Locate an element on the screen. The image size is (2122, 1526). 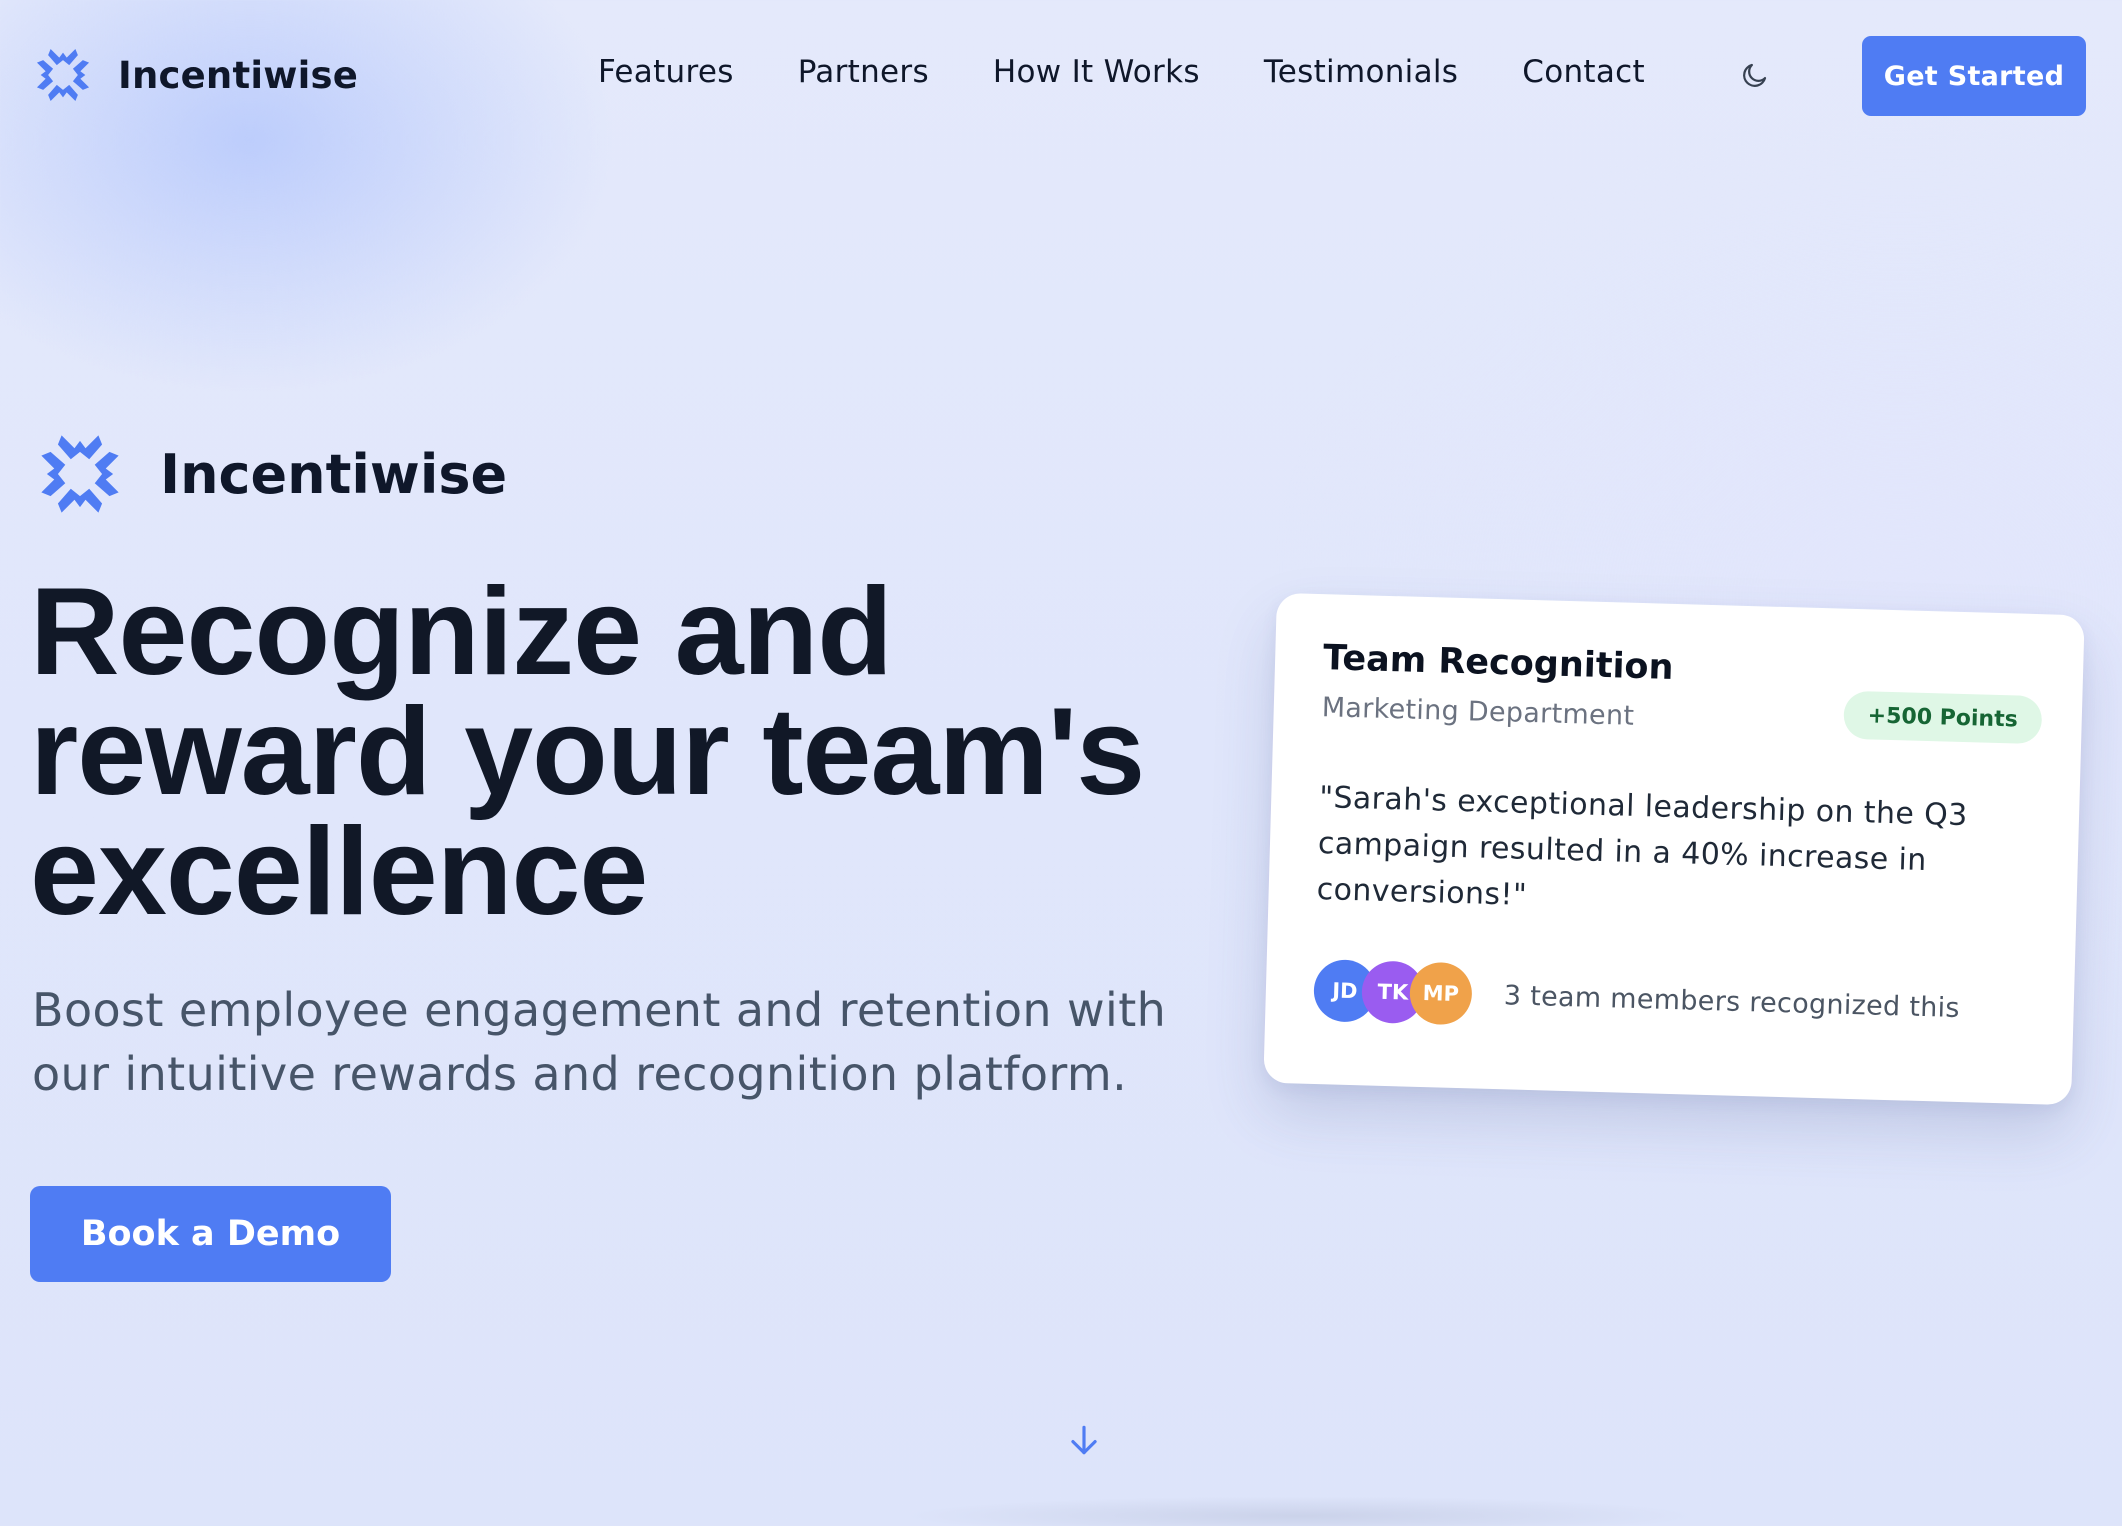
moon-icon is located at coordinates (1755, 75).